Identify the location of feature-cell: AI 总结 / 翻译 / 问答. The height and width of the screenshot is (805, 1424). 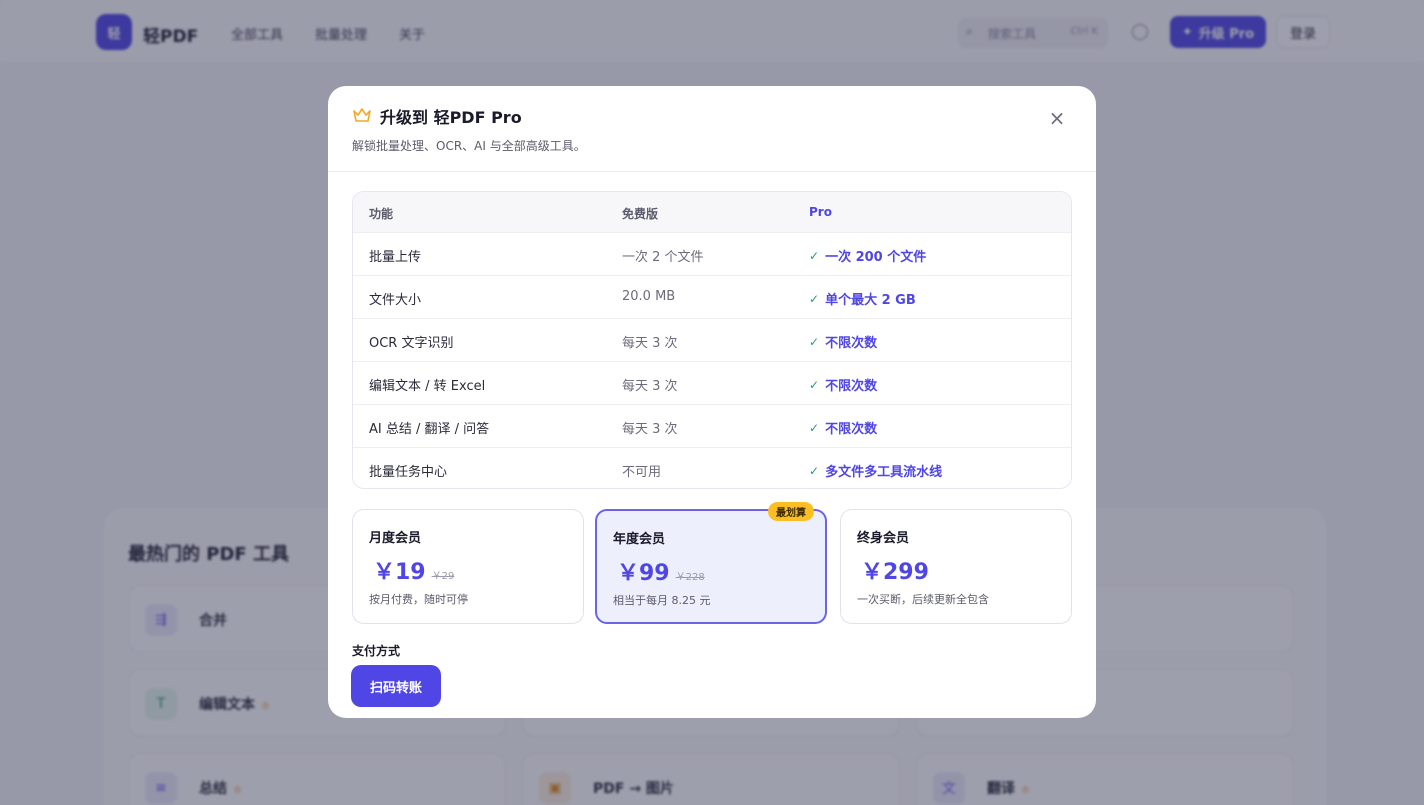
(429, 429).